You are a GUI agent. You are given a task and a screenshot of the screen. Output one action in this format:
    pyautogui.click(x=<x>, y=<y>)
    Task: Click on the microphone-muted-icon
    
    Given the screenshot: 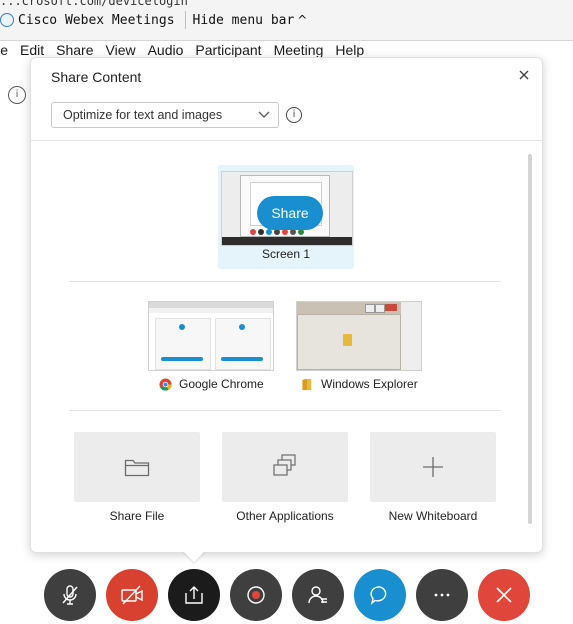 What is the action you would take?
    pyautogui.click(x=70, y=595)
    